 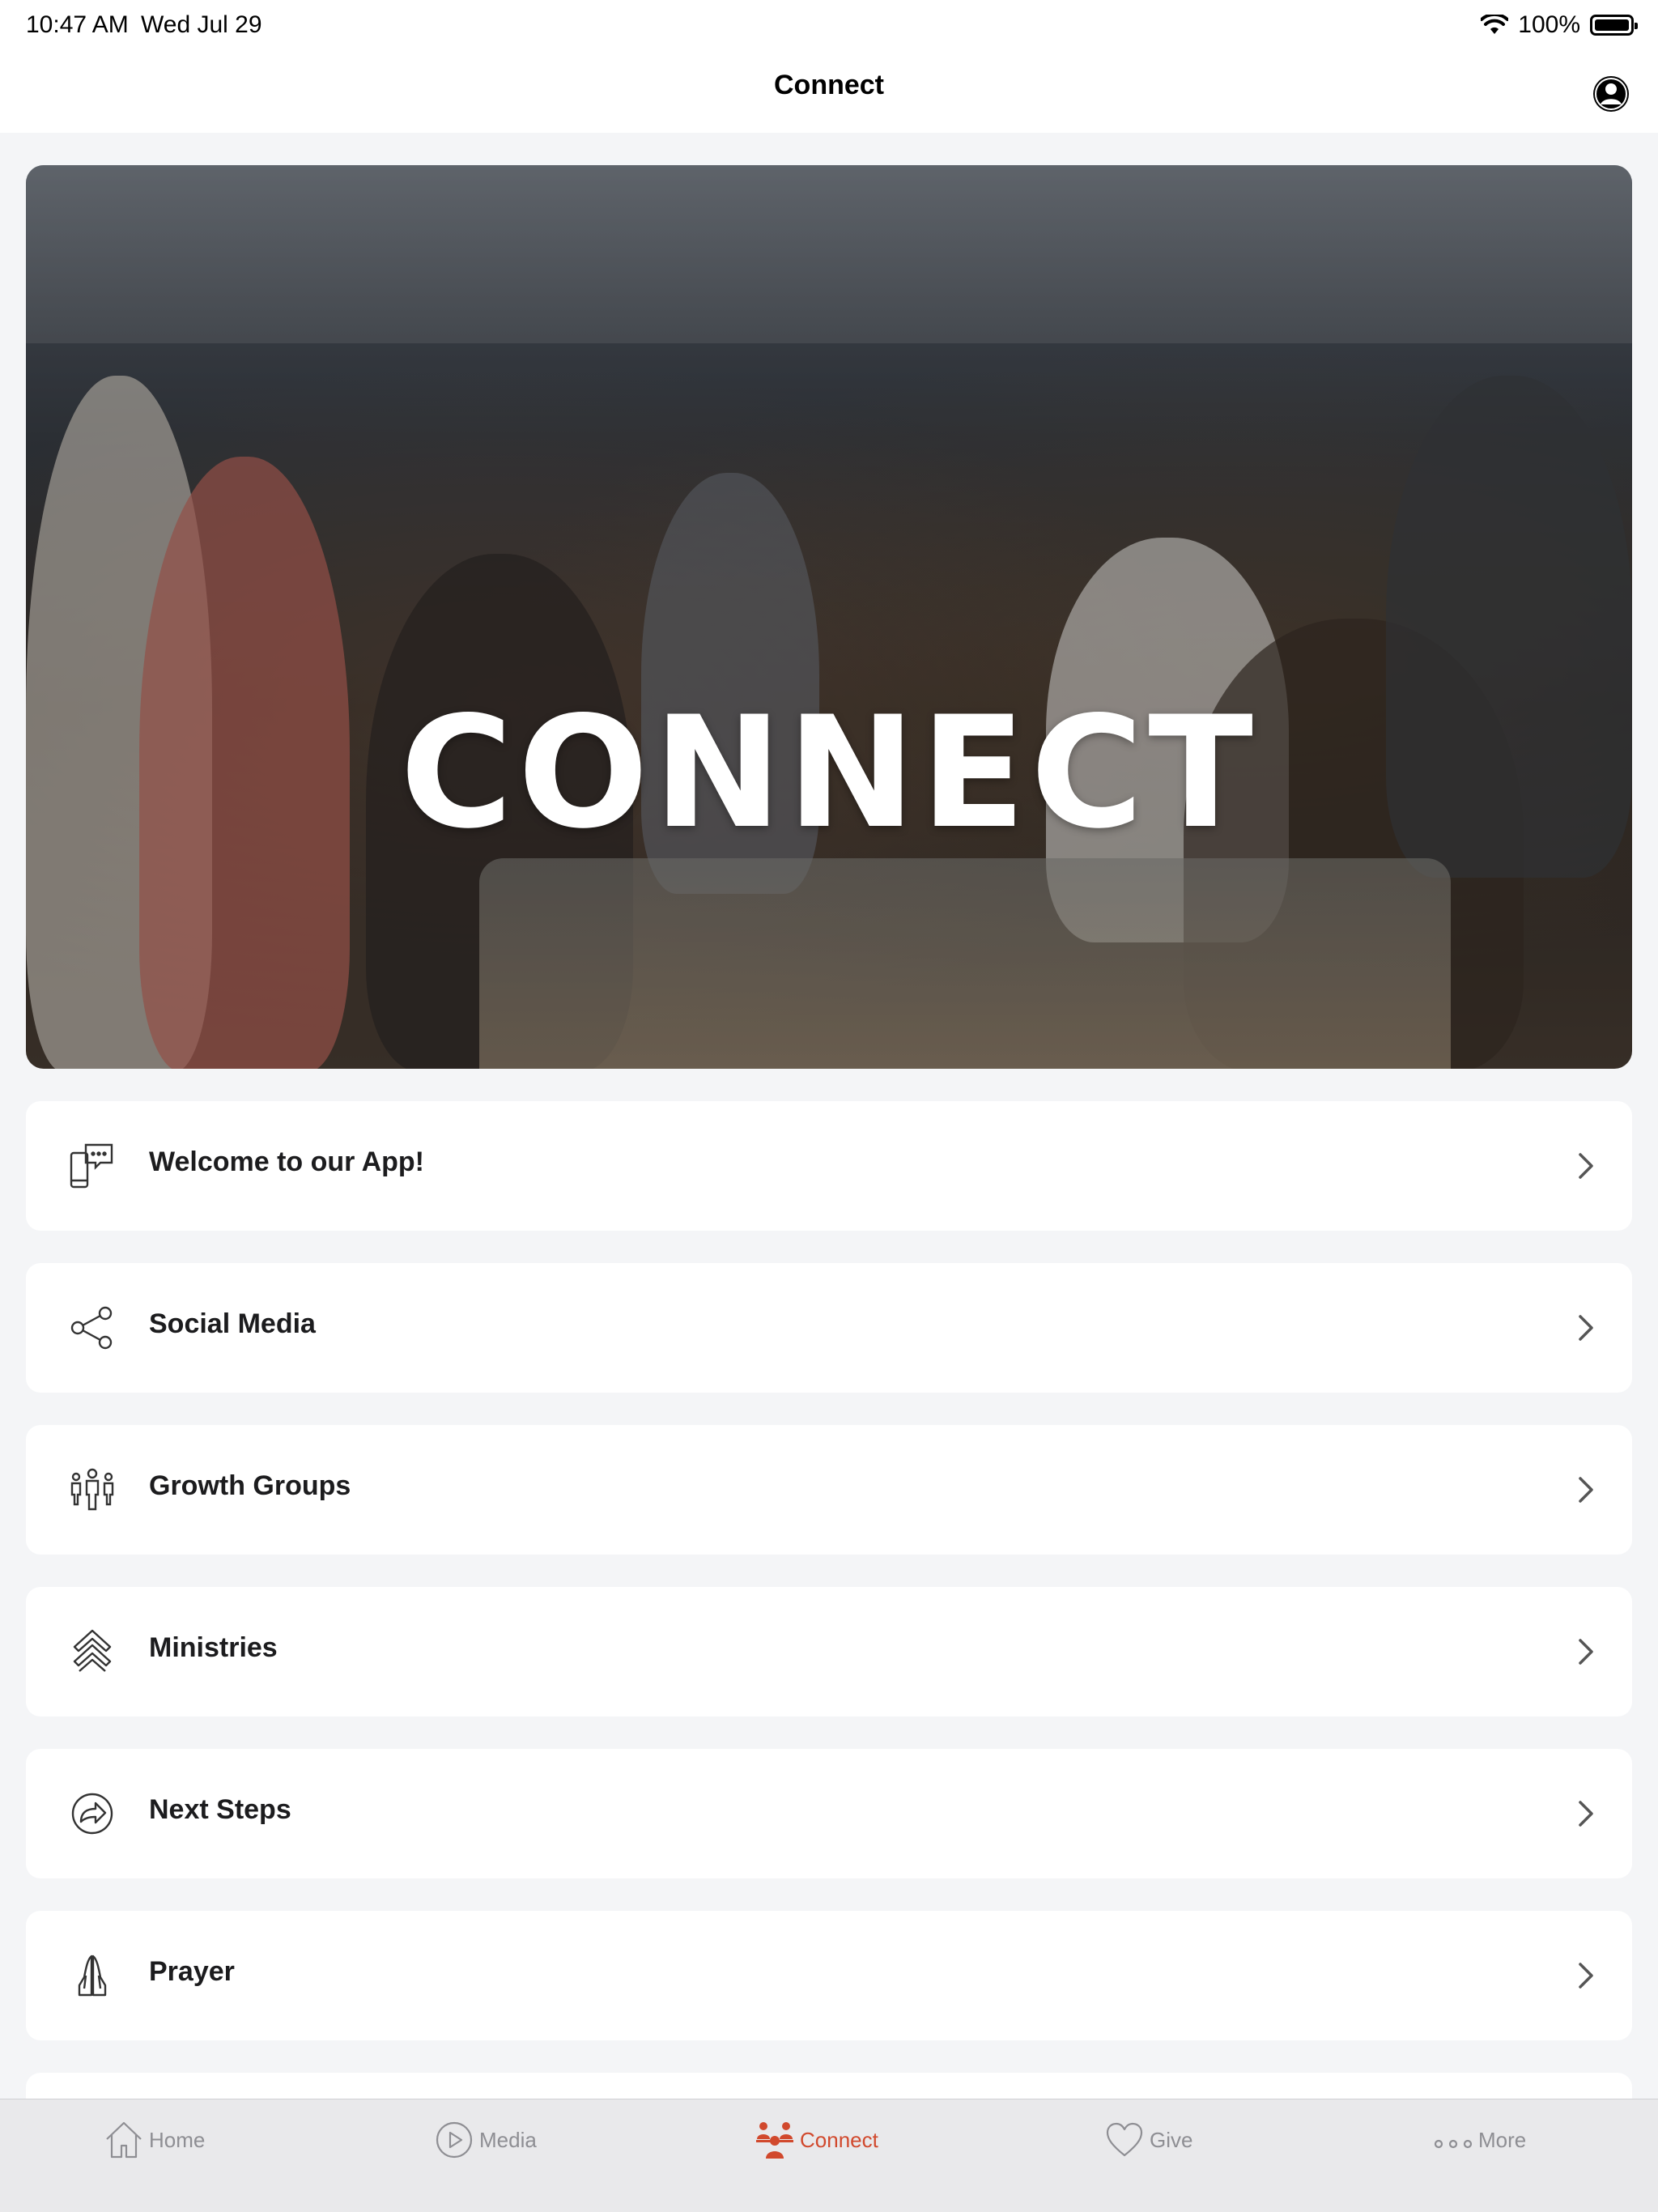 I want to click on nav-bar: Connect, so click(x=829, y=93).